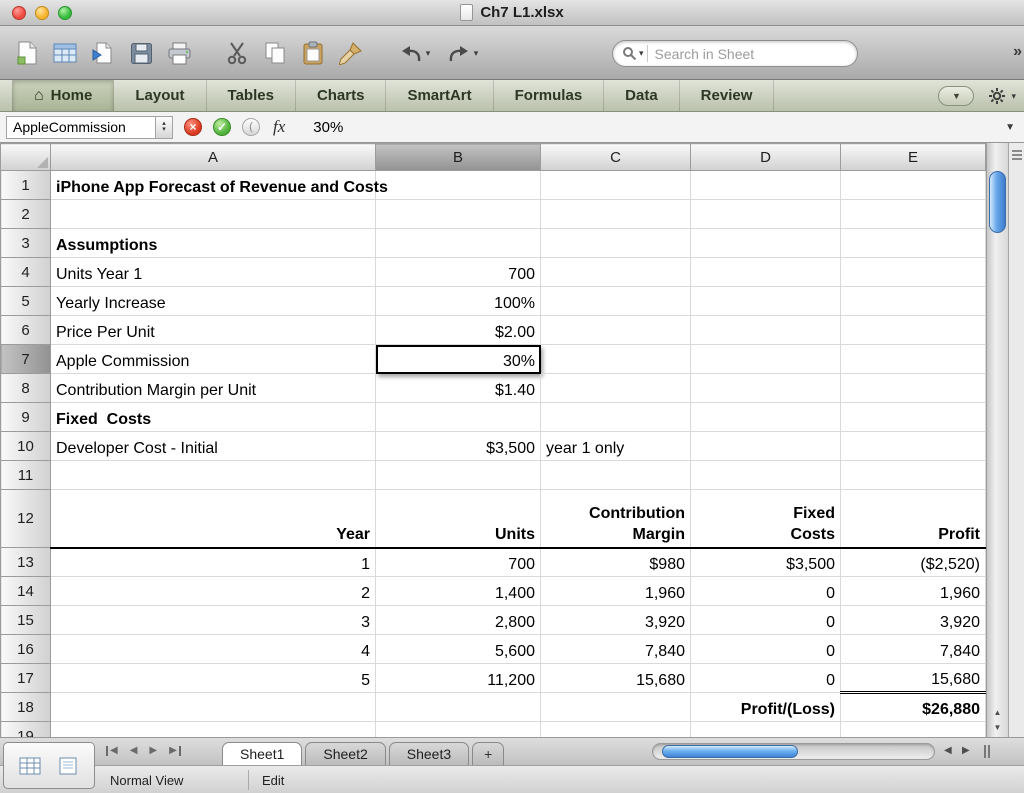 The width and height of the screenshot is (1024, 793). Describe the element at coordinates (141, 53) in the screenshot. I see `save-button` at that location.